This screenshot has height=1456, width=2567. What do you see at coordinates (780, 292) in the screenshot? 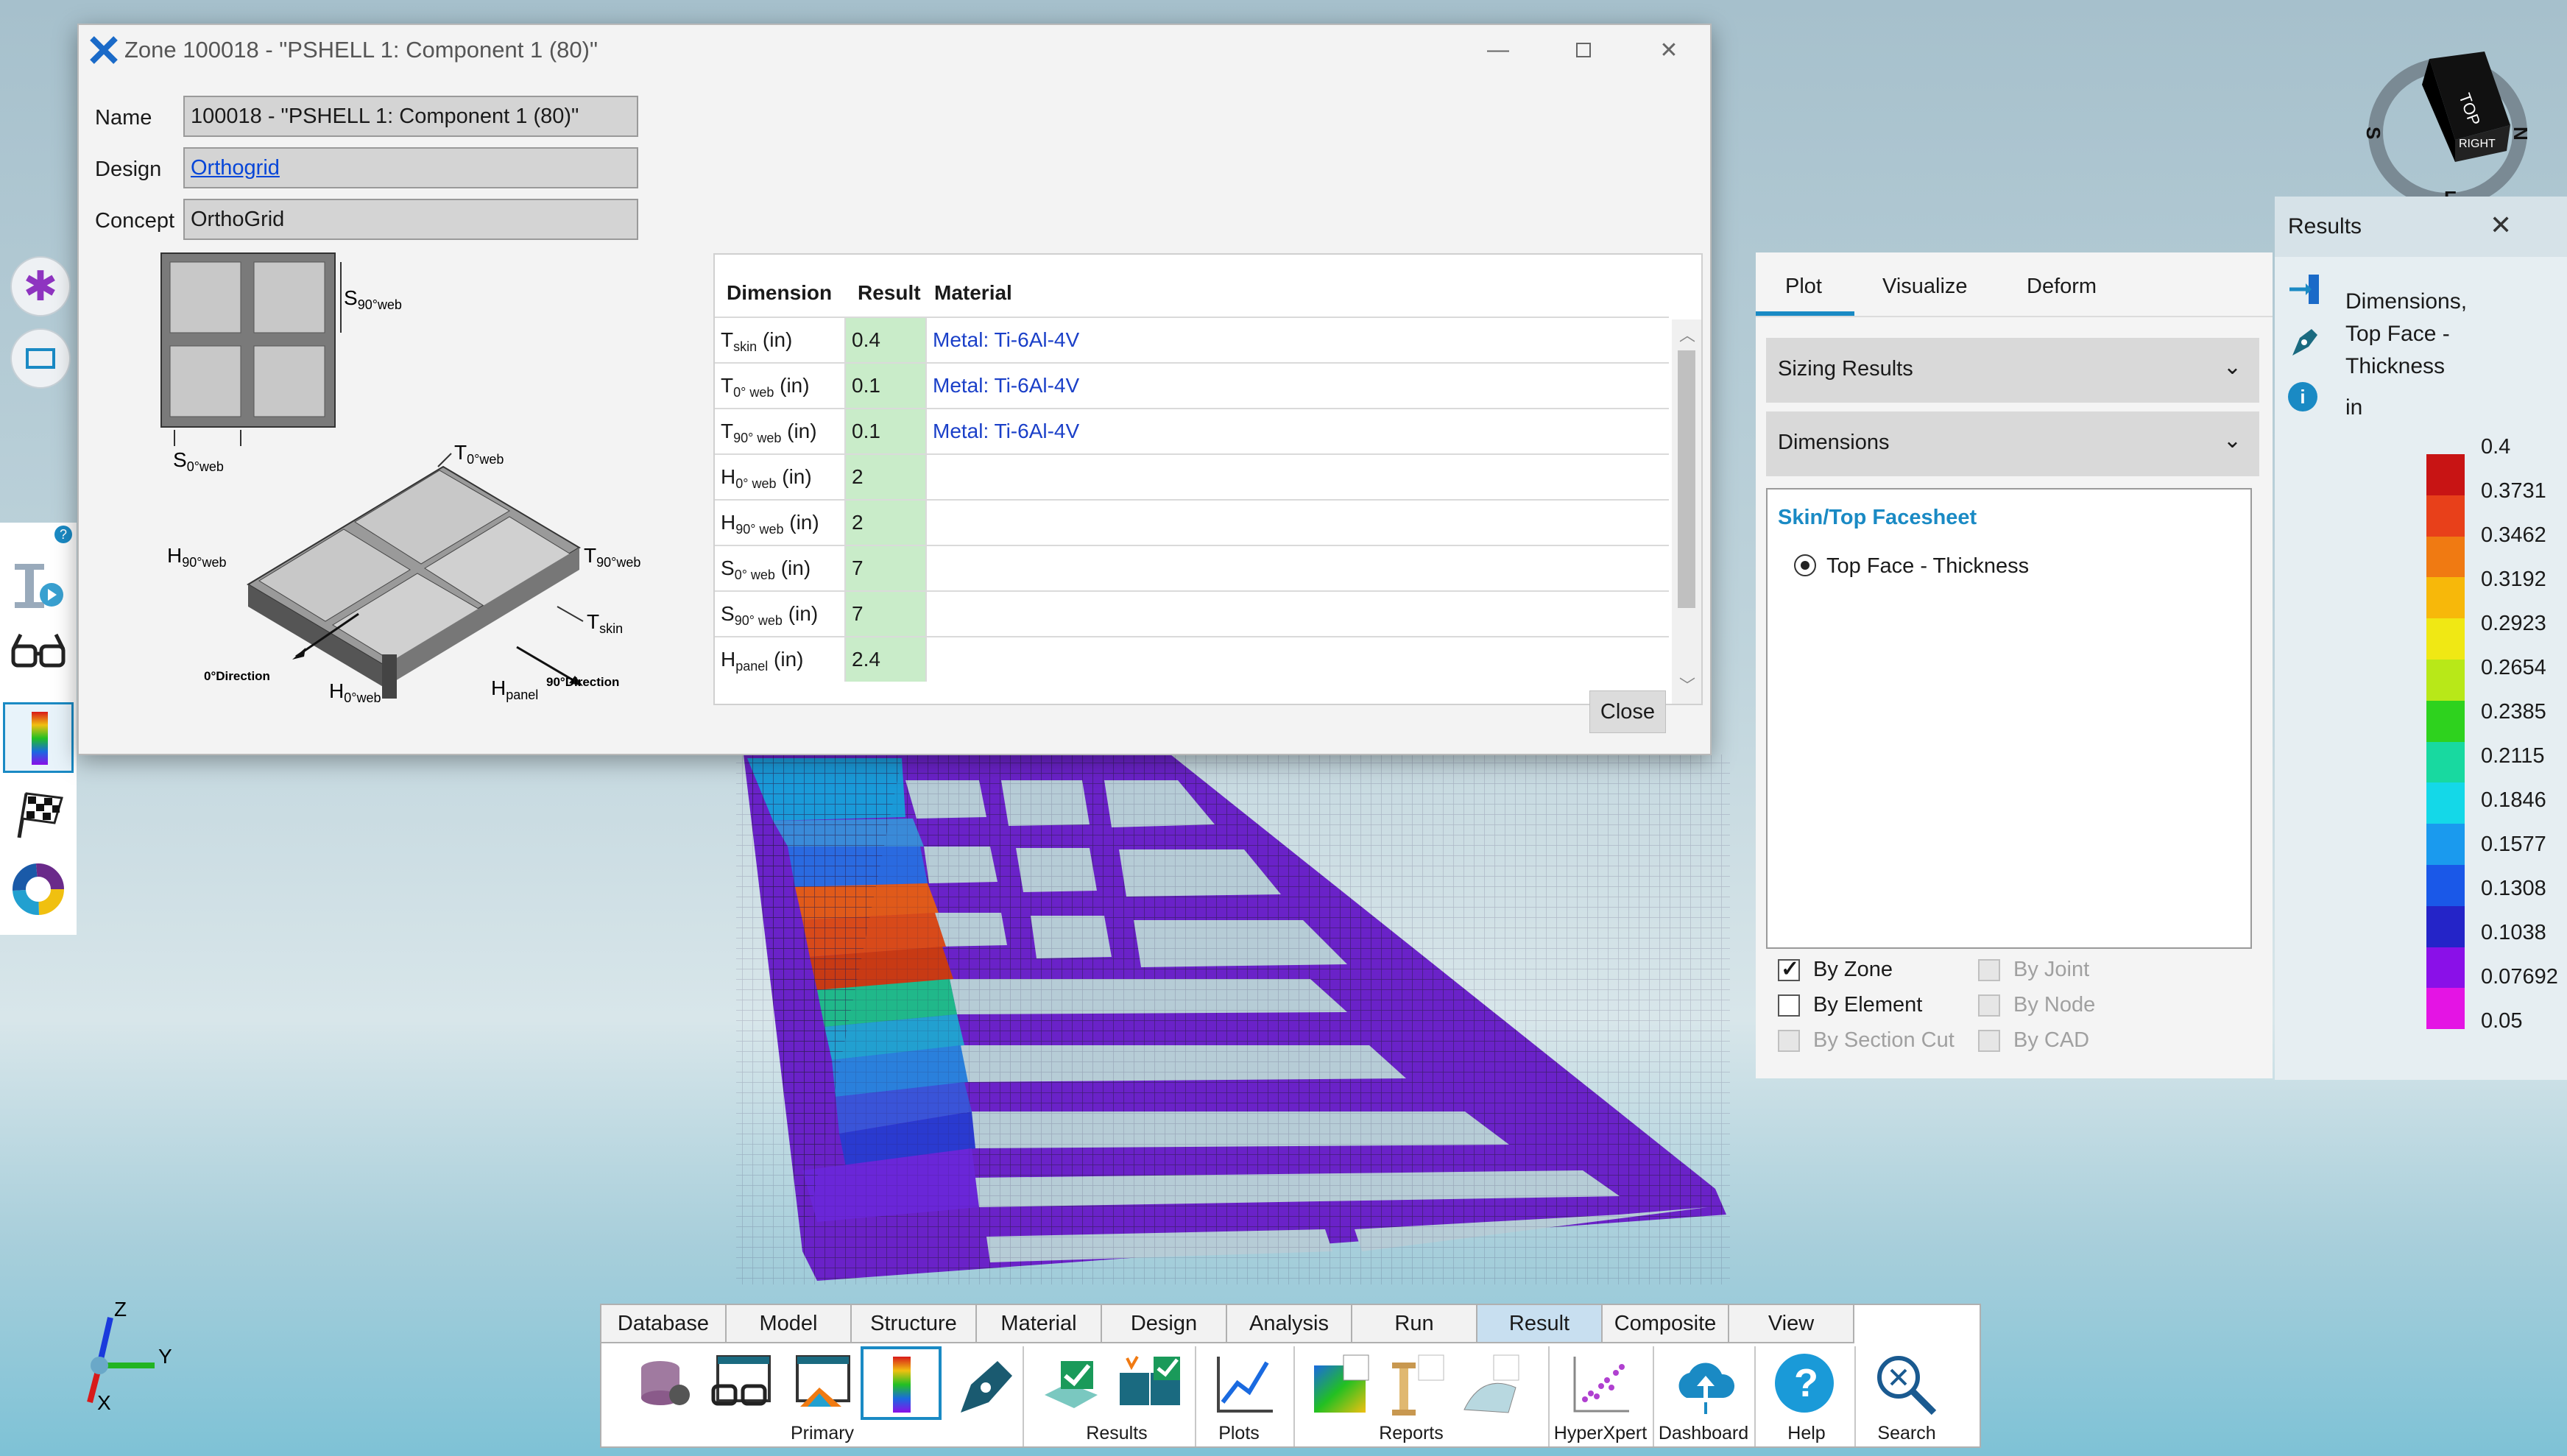
I see `col-header-dimension: Dimension` at bounding box center [780, 292].